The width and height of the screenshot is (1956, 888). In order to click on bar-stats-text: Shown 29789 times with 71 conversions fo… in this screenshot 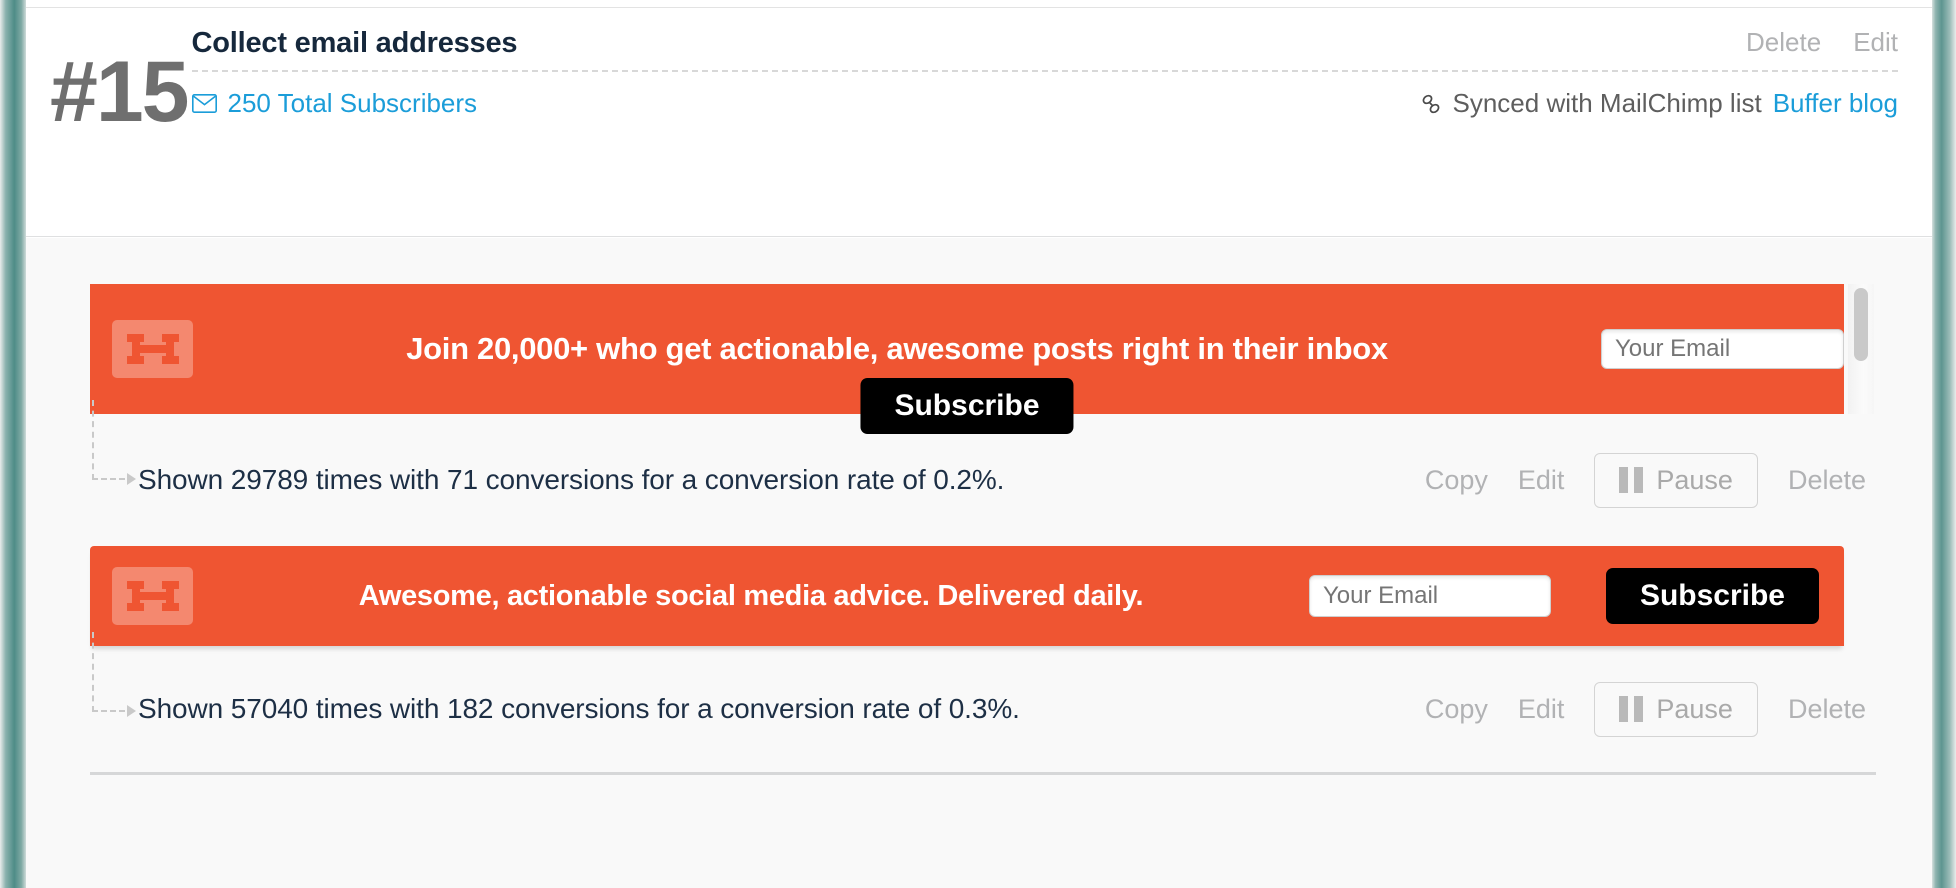, I will do `click(571, 479)`.